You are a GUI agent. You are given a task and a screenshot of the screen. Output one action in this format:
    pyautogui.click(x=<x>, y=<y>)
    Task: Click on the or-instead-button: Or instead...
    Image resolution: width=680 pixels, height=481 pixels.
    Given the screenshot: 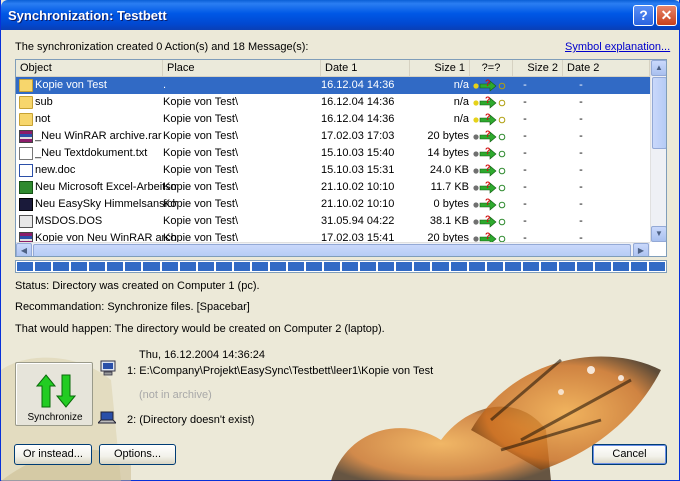 What is the action you would take?
    pyautogui.click(x=53, y=454)
    